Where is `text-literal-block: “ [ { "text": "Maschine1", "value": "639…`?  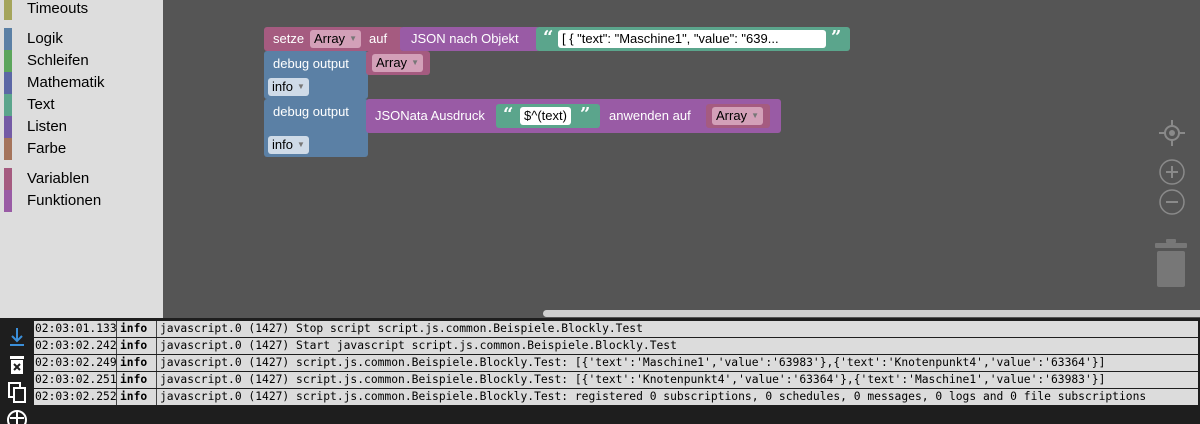
text-literal-block: “ [ { "text": "Maschine1", "value": "639… is located at coordinates (693, 39).